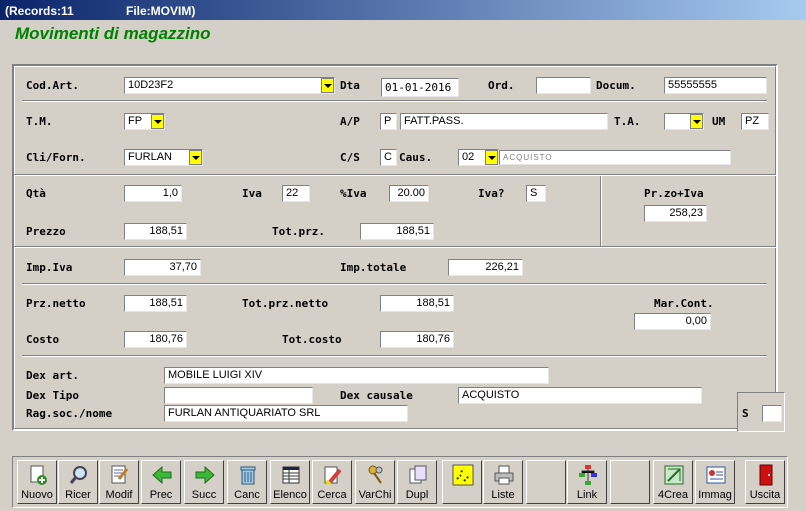 Image resolution: width=806 pixels, height=511 pixels. I want to click on costo-label: Costo, so click(43, 339).